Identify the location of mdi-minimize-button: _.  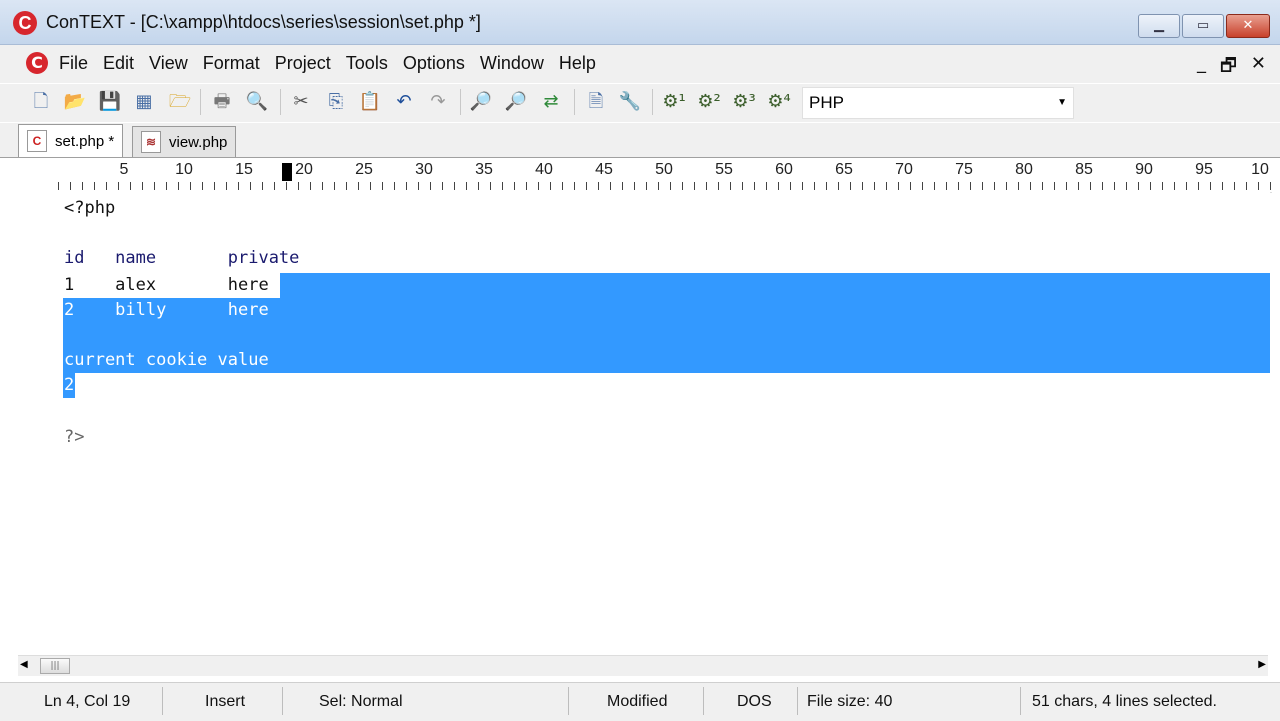
(1201, 68).